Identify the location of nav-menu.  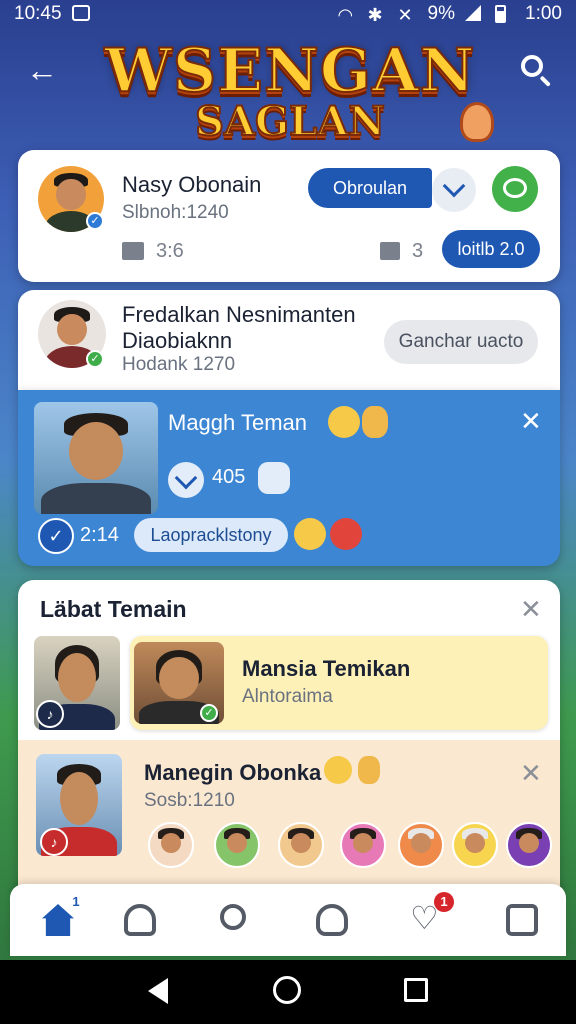
(522, 920).